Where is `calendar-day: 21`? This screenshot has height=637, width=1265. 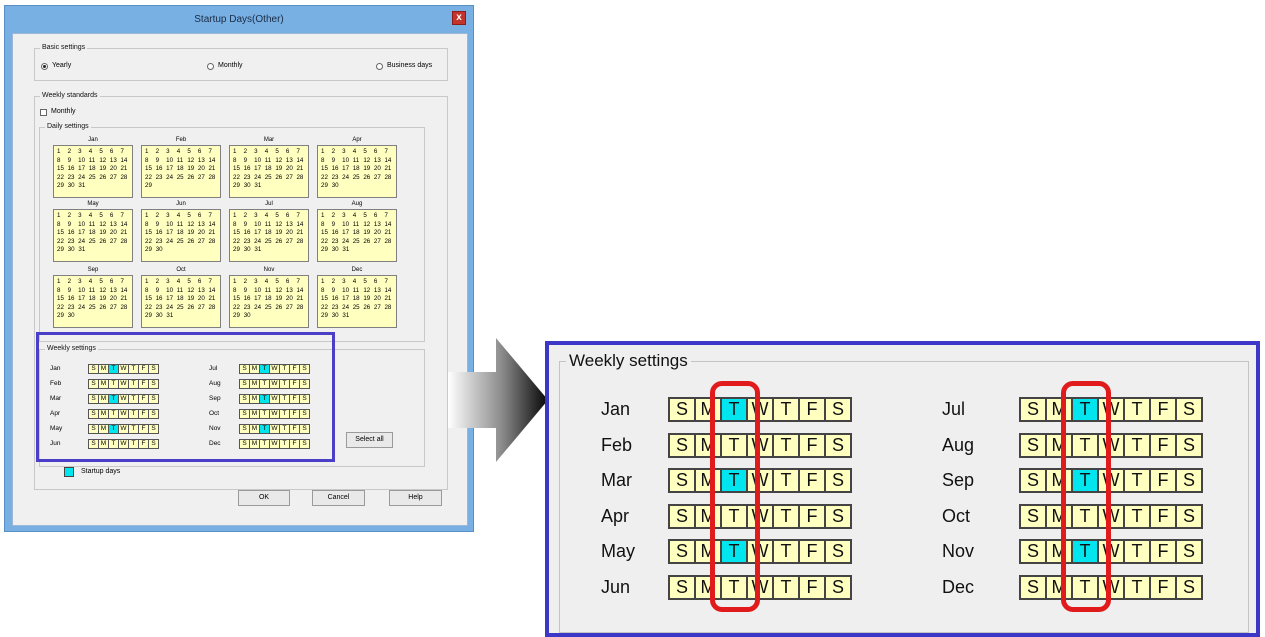 calendar-day: 21 is located at coordinates (389, 233).